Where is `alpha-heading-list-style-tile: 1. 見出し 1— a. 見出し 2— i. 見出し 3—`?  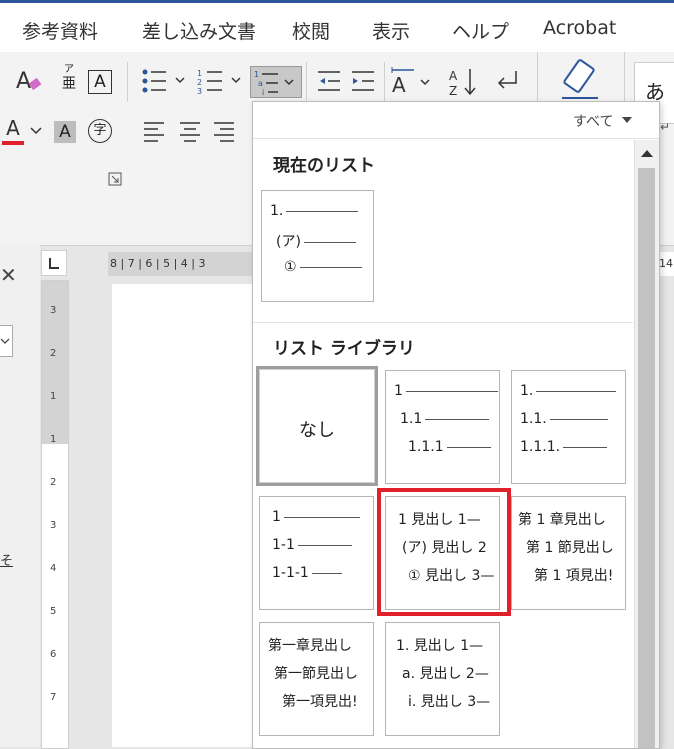
alpha-heading-list-style-tile: 1. 見出し 1— a. 見出し 2— i. 見出し 3— is located at coordinates (442, 679).